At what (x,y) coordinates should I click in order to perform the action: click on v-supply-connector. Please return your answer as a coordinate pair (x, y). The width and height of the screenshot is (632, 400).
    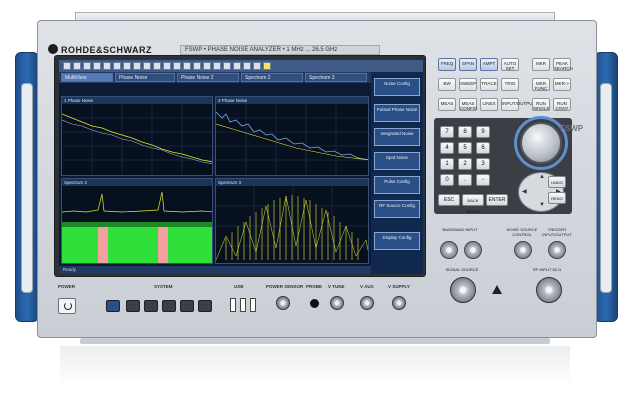
    Looking at the image, I should click on (399, 303).